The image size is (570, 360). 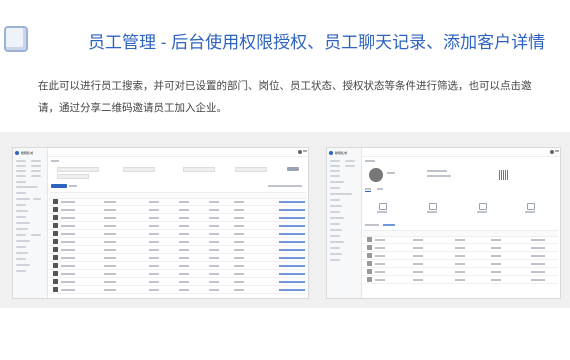 I want to click on position-select, so click(x=199, y=169).